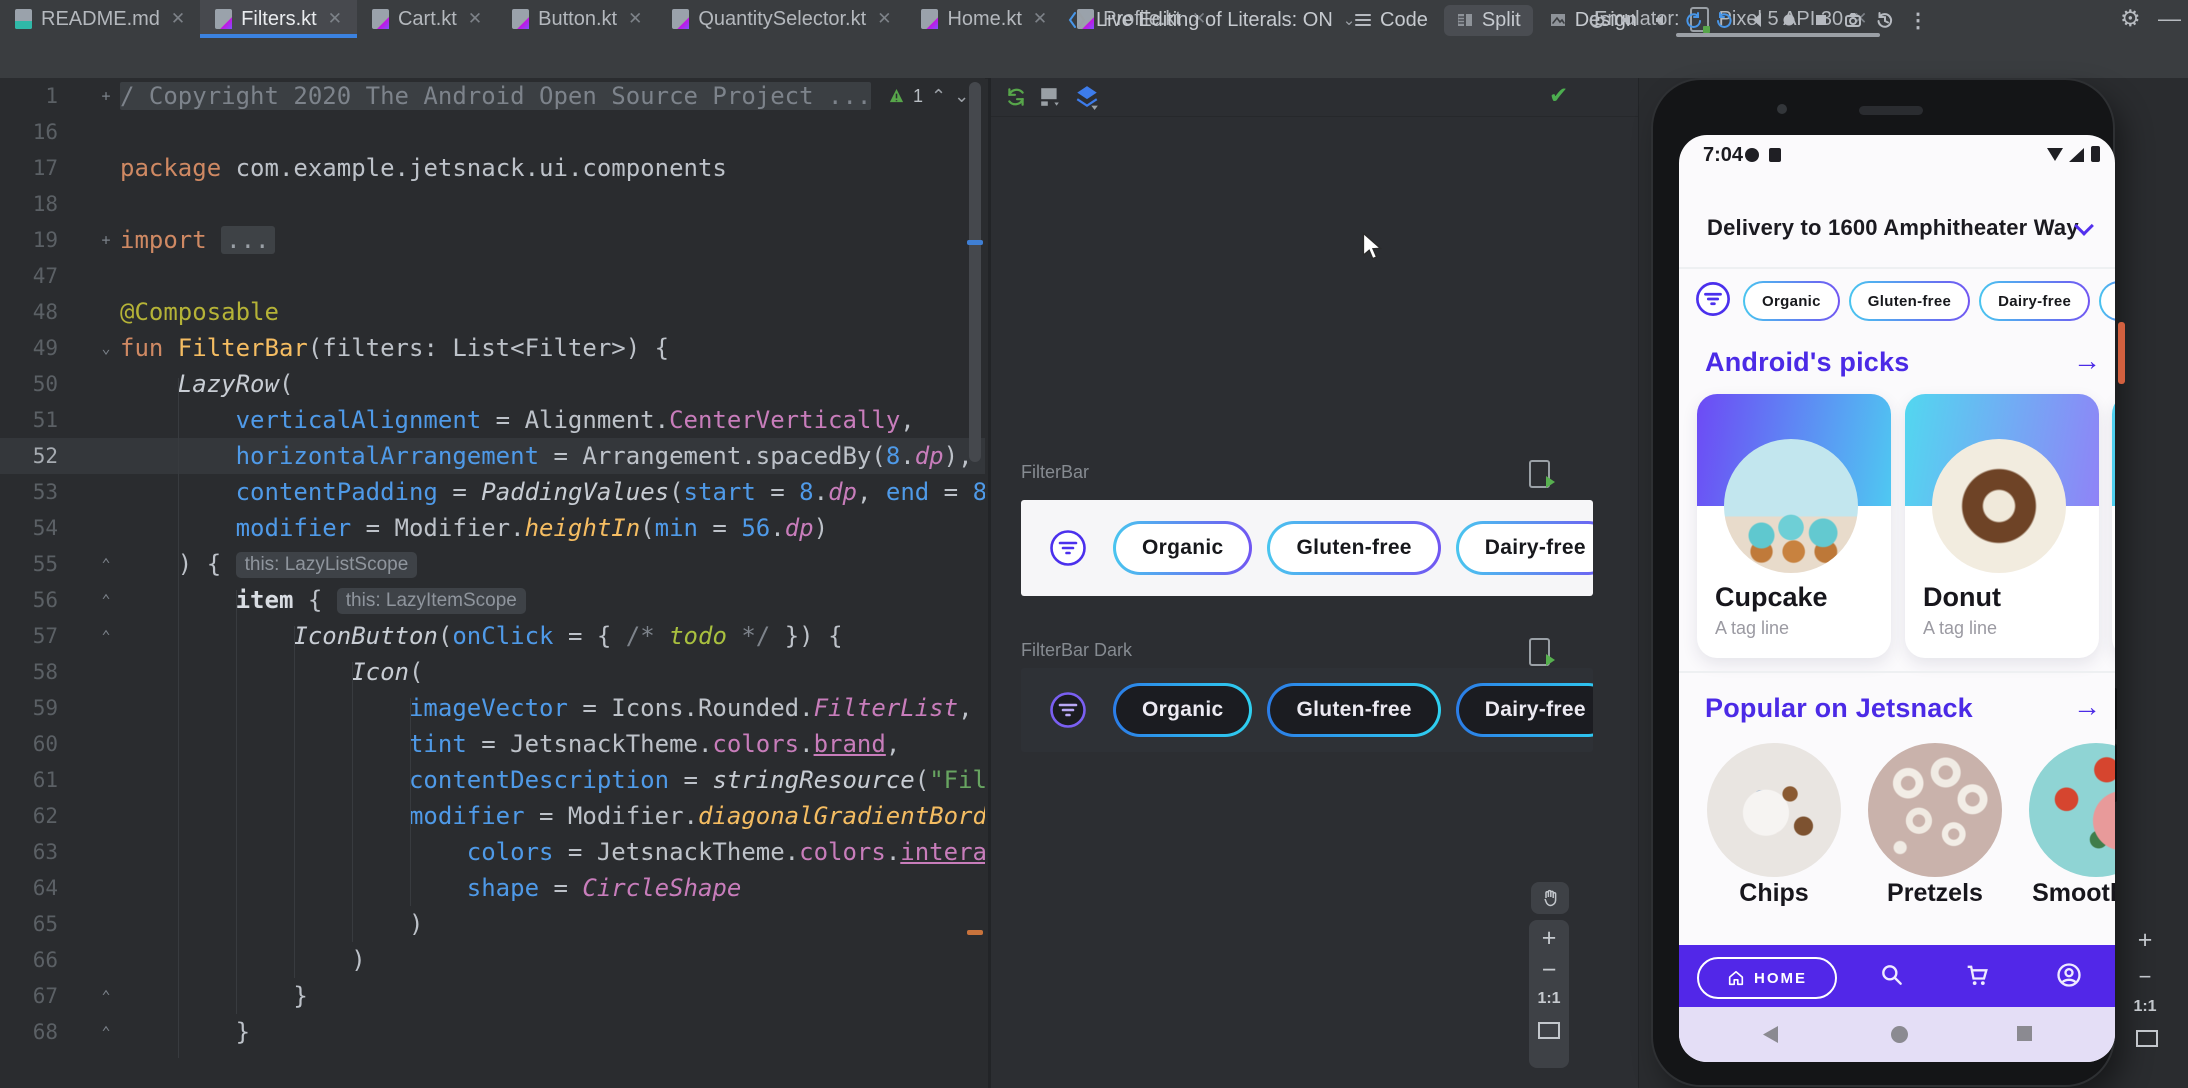 This screenshot has height=1088, width=2188. What do you see at coordinates (1550, 898) in the screenshot?
I see `pan-hand-button` at bounding box center [1550, 898].